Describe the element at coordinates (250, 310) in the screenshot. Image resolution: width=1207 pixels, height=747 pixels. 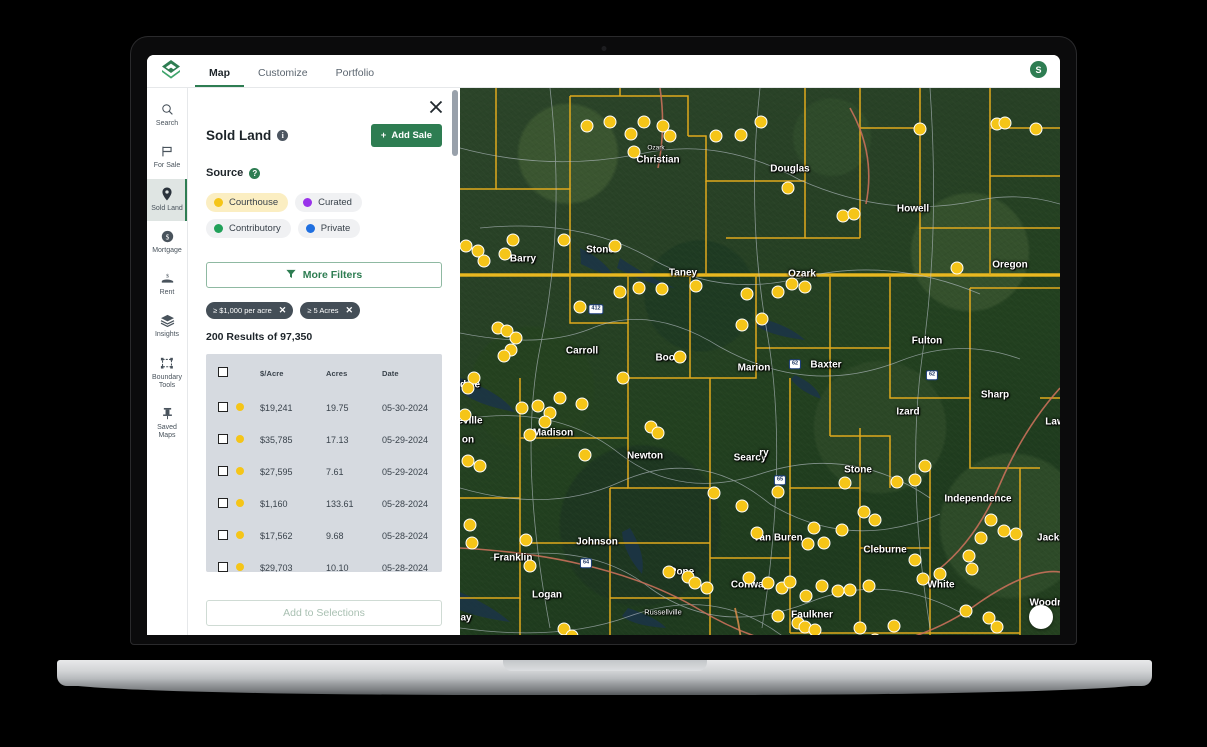
I see `filter-pill-price: ≥ $1,000 per acre ✕` at that location.